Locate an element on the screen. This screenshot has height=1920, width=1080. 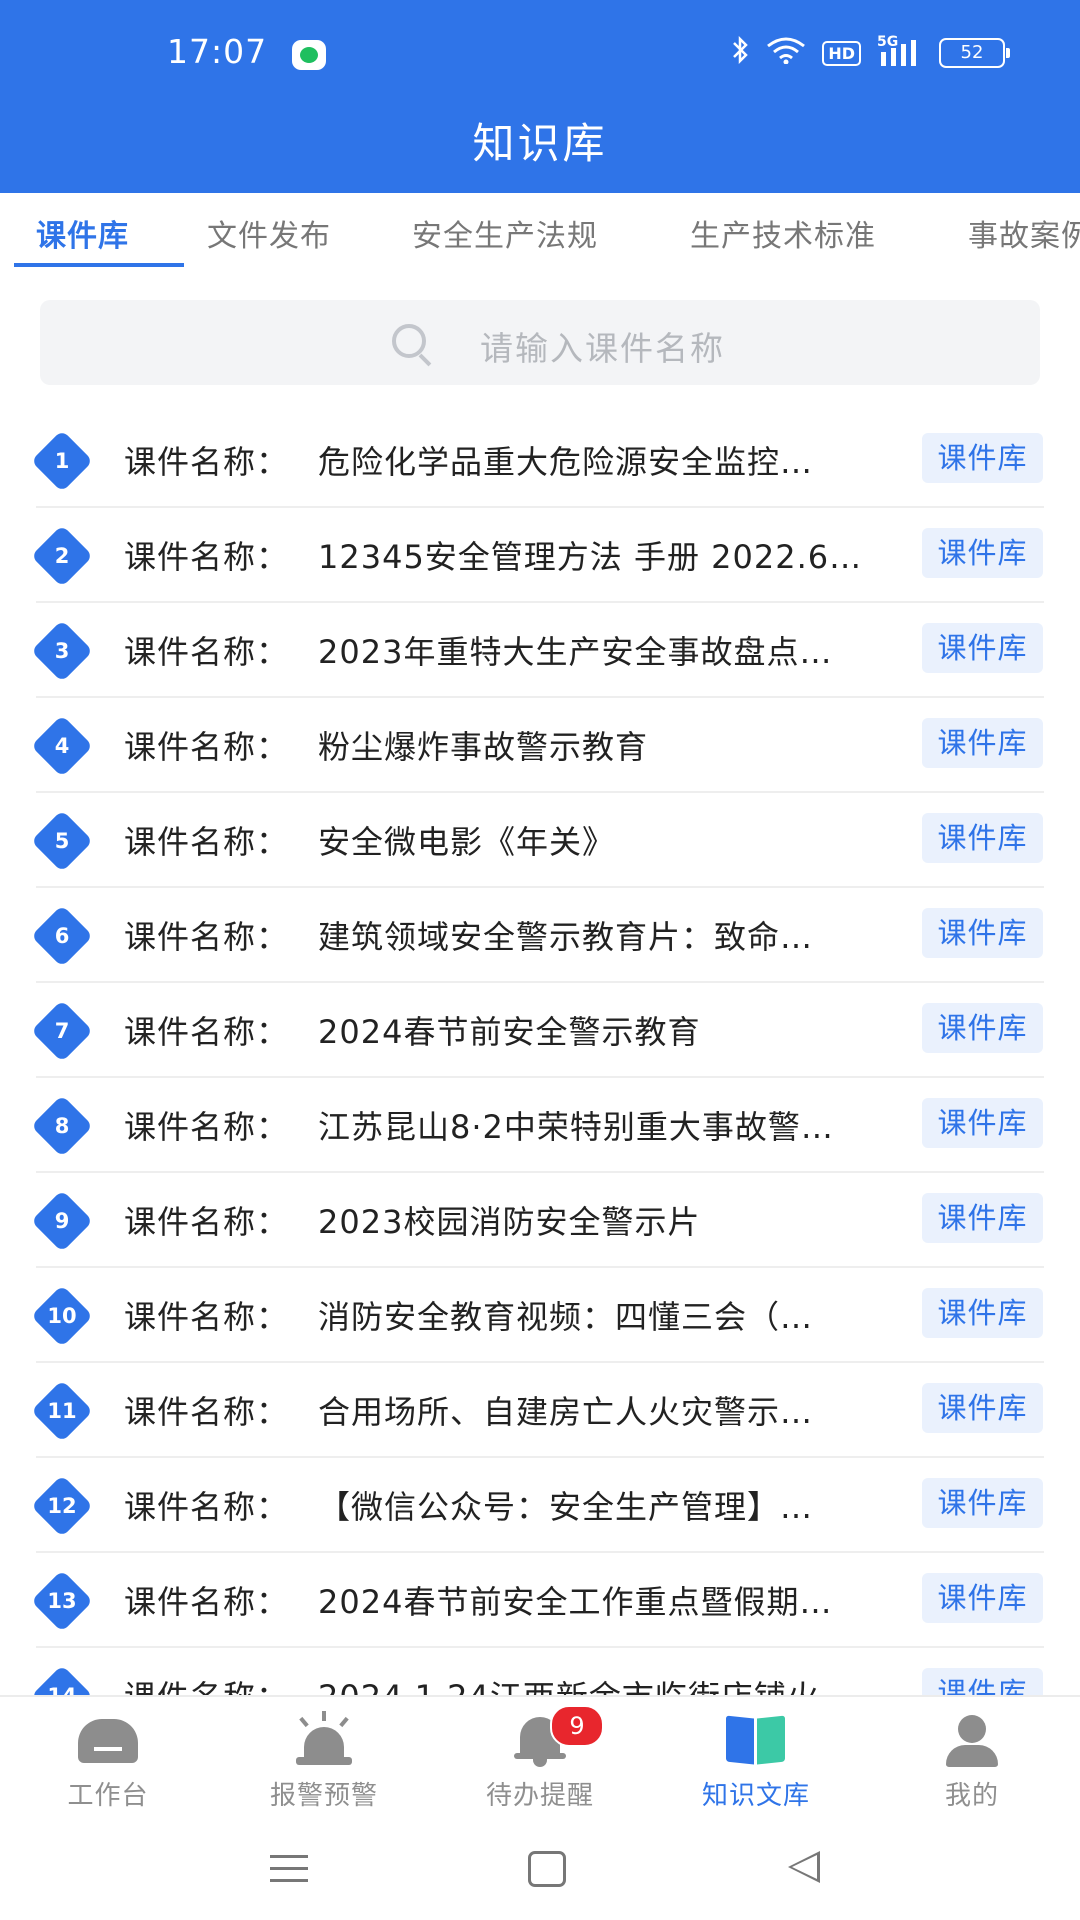
list-item: 10 课件名称： 消防安全教育视频：四懂三会（… 课件库 is located at coordinates (540, 1315).